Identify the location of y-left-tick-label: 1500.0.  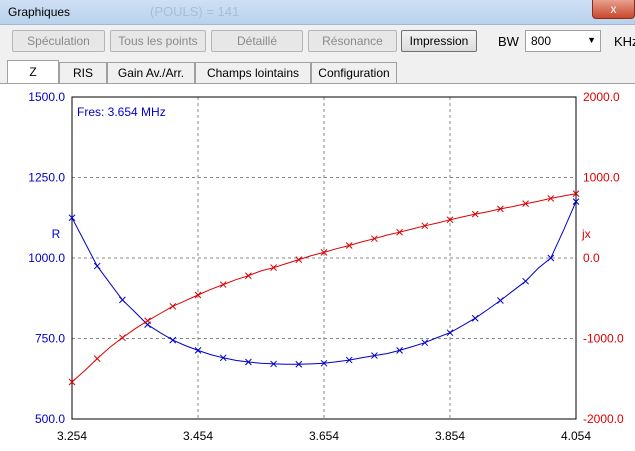
(46, 97).